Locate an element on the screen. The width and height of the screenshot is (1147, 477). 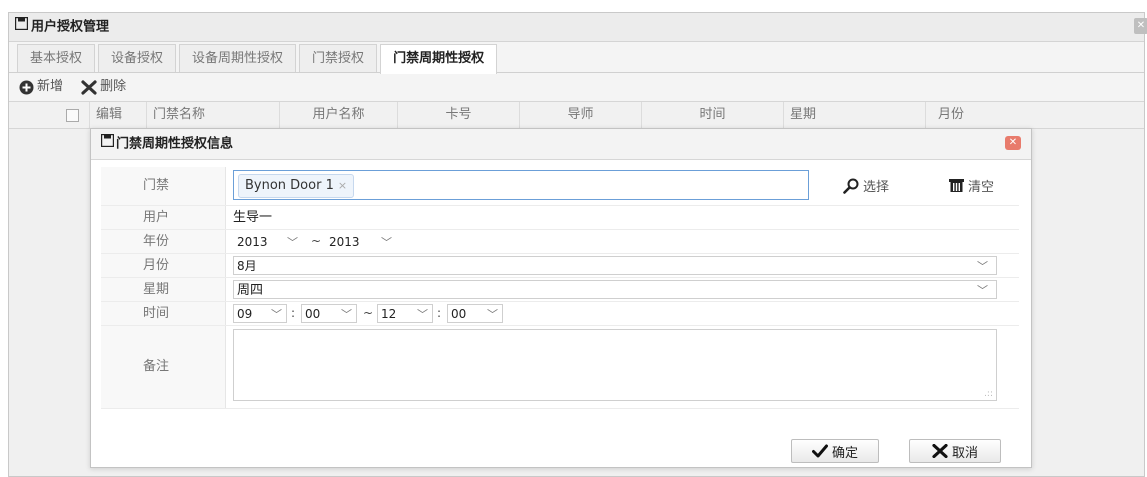
tab-device-auth: 设备授权 is located at coordinates (137, 58).